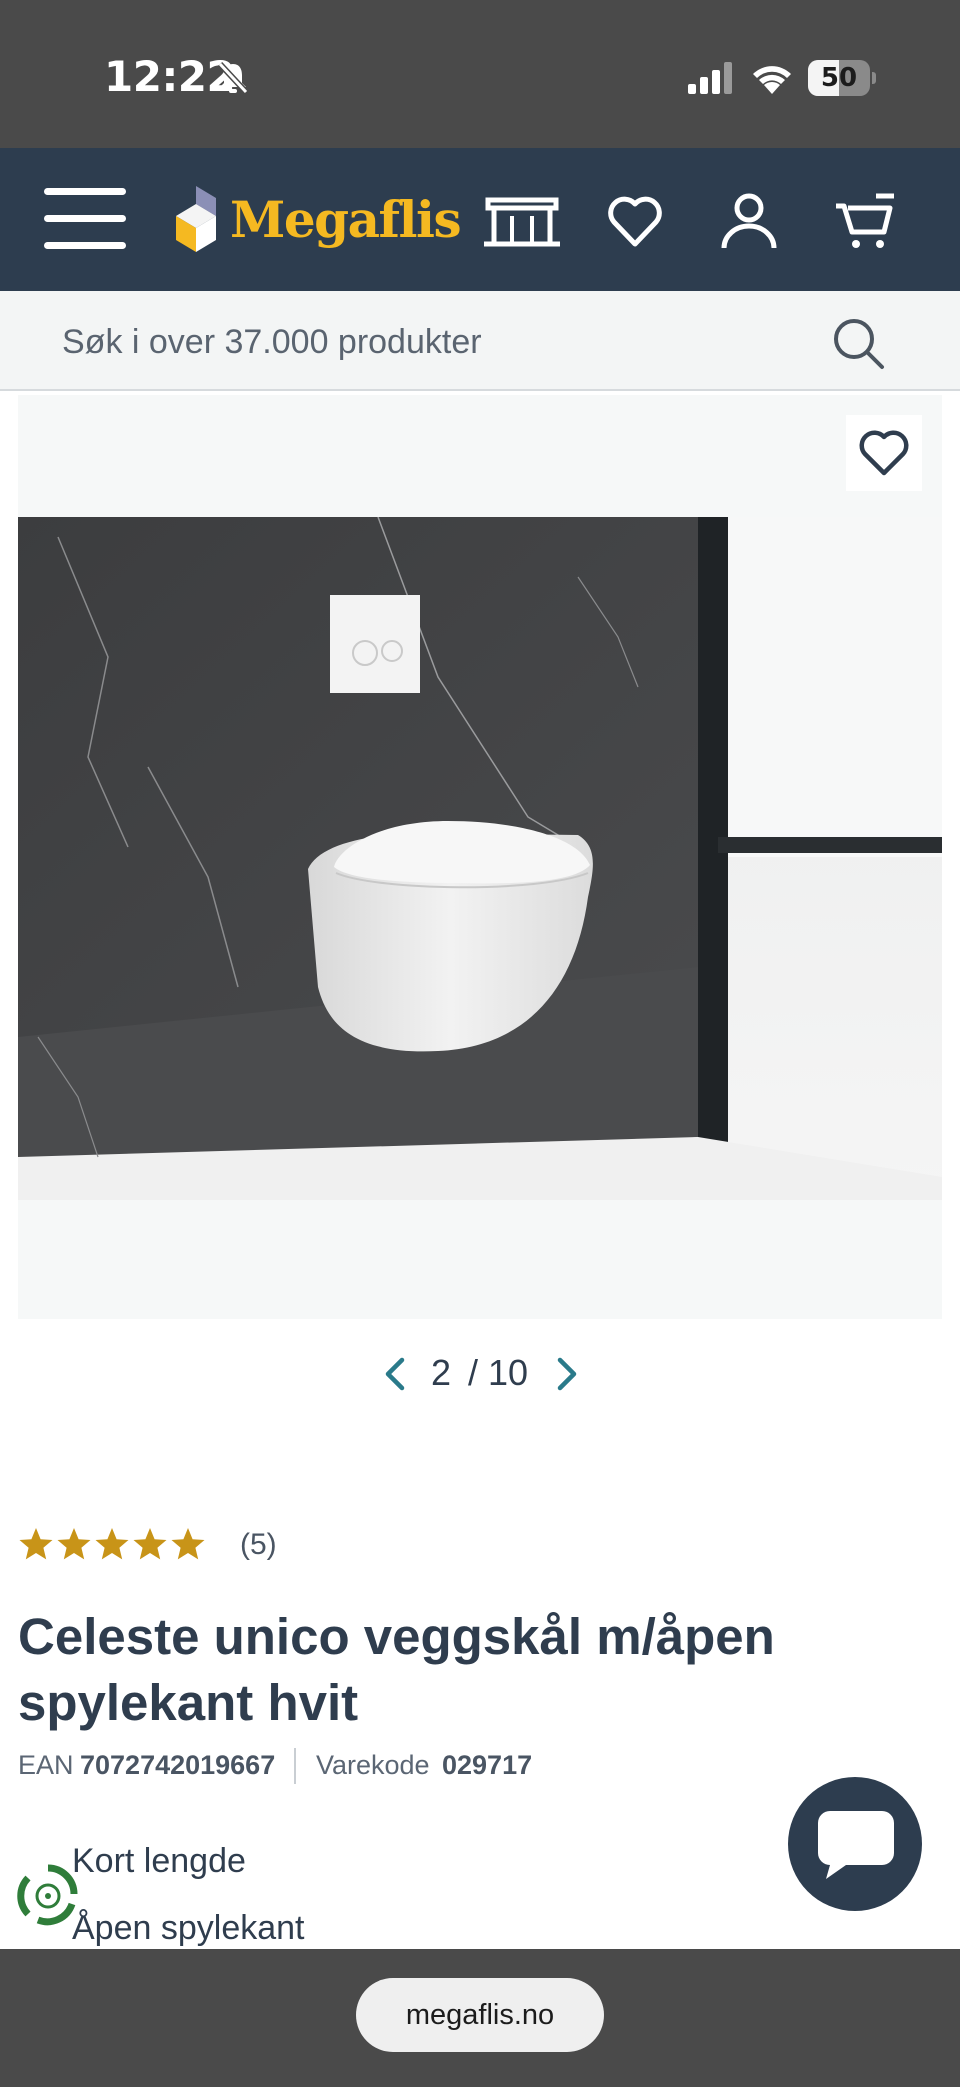 This screenshot has width=960, height=2087. What do you see at coordinates (487, 1765) in the screenshot?
I see `item-code-value: 029717` at bounding box center [487, 1765].